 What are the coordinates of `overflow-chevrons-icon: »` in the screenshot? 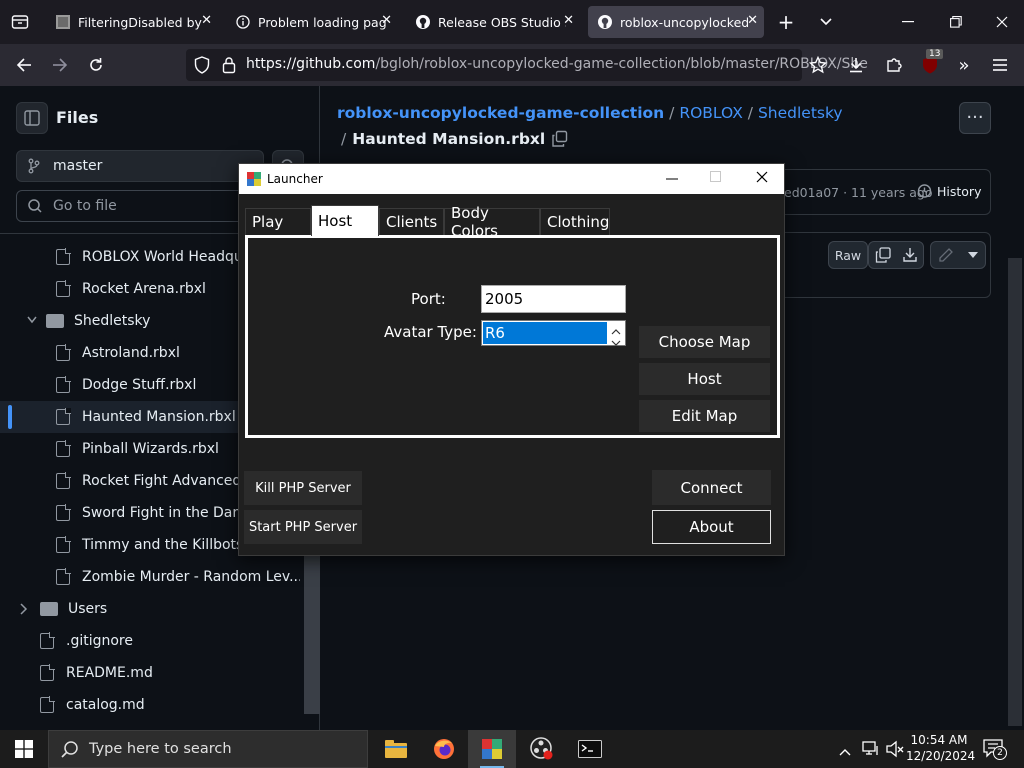 It's located at (964, 65).